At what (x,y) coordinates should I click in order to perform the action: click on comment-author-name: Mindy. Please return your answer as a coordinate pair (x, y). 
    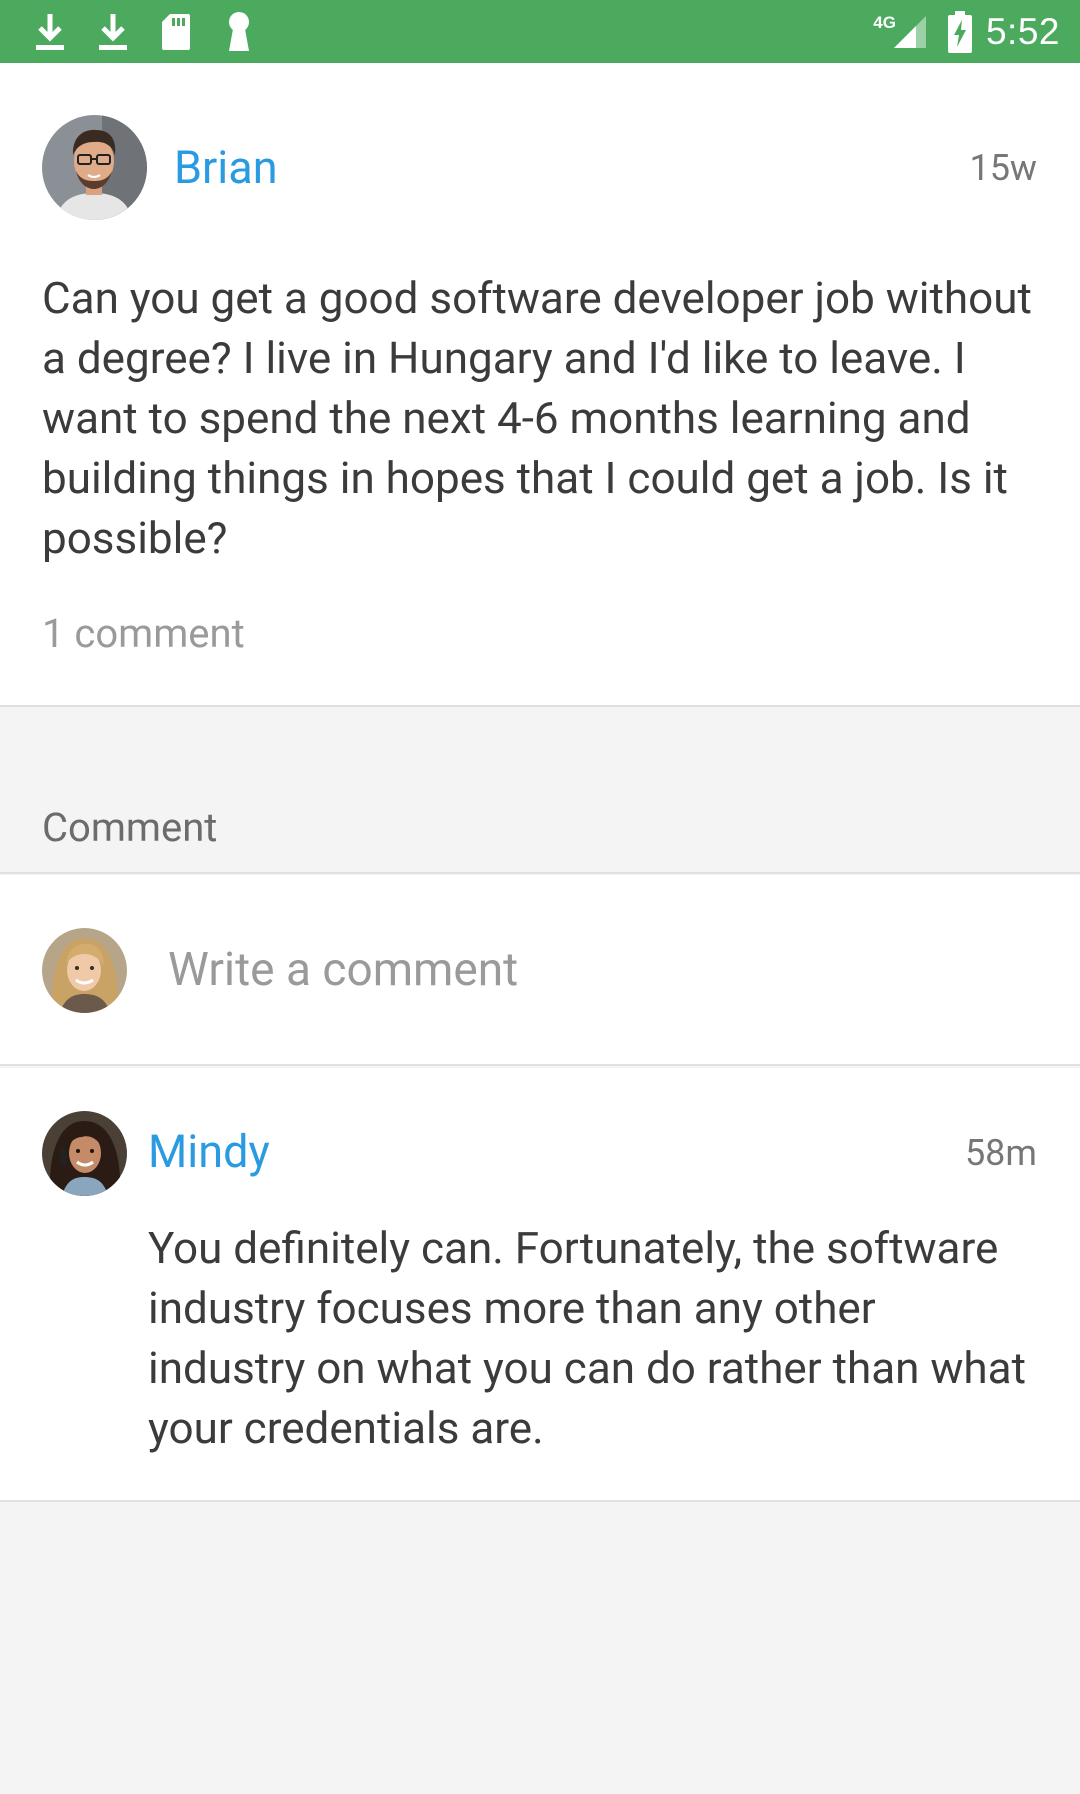
    Looking at the image, I should click on (209, 1152).